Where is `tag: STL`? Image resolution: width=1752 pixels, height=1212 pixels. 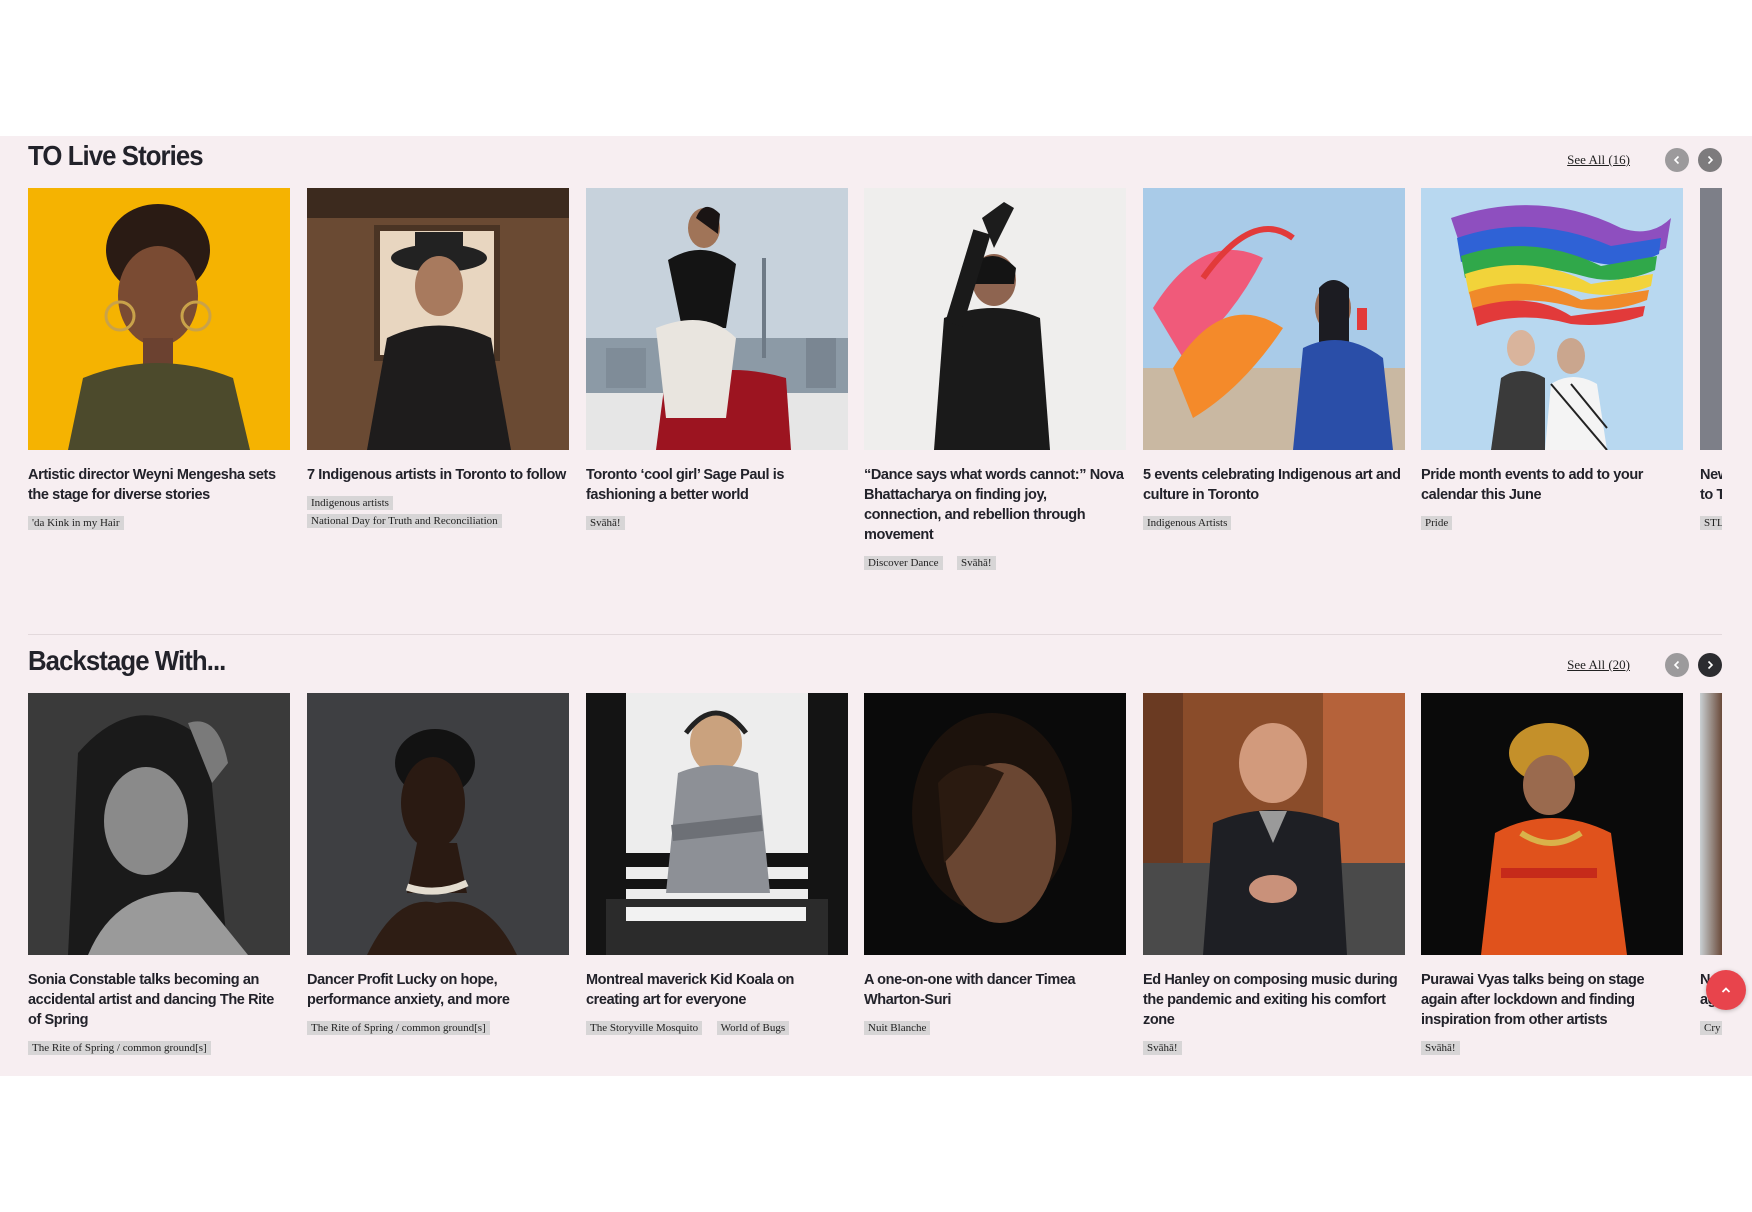
tag: STL is located at coordinates (1711, 523).